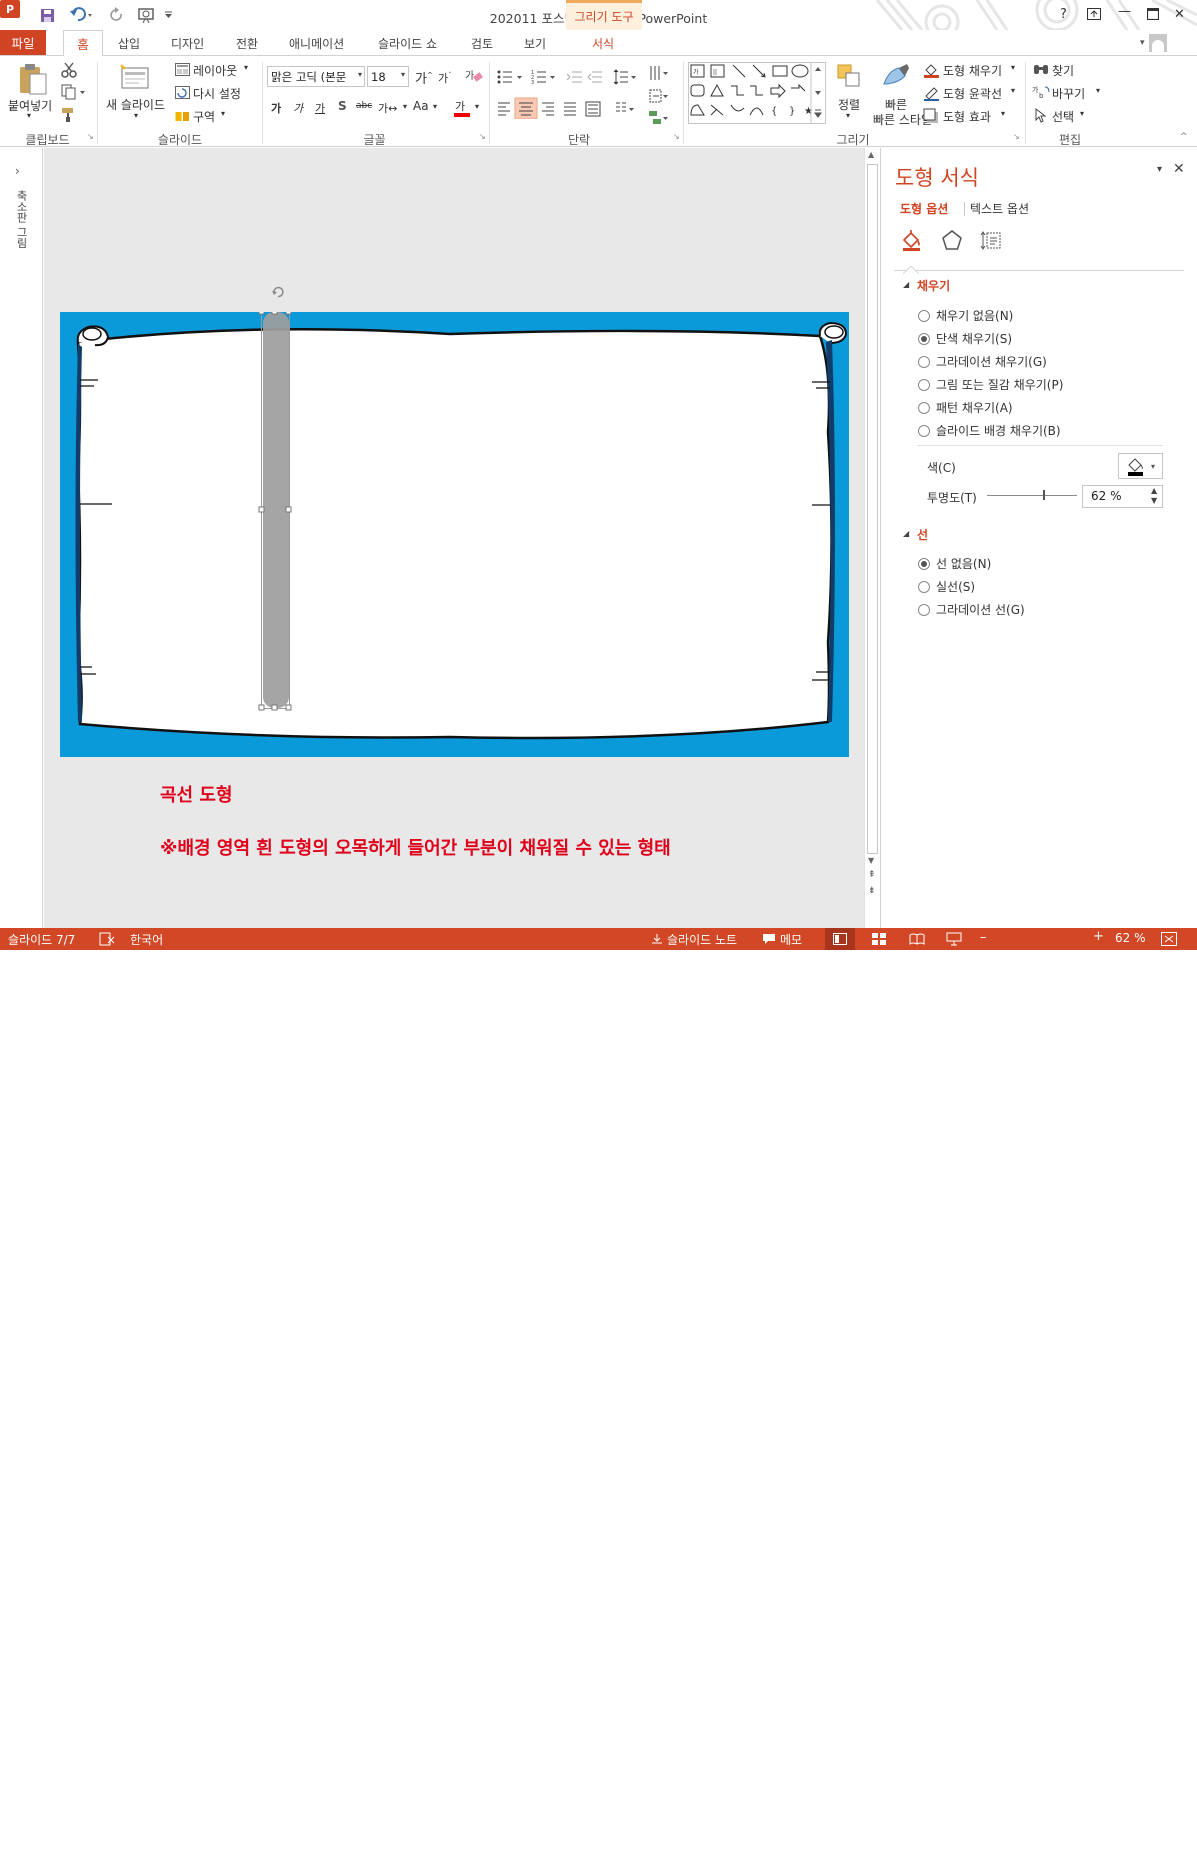  I want to click on font-color-icon: 가, so click(462, 108).